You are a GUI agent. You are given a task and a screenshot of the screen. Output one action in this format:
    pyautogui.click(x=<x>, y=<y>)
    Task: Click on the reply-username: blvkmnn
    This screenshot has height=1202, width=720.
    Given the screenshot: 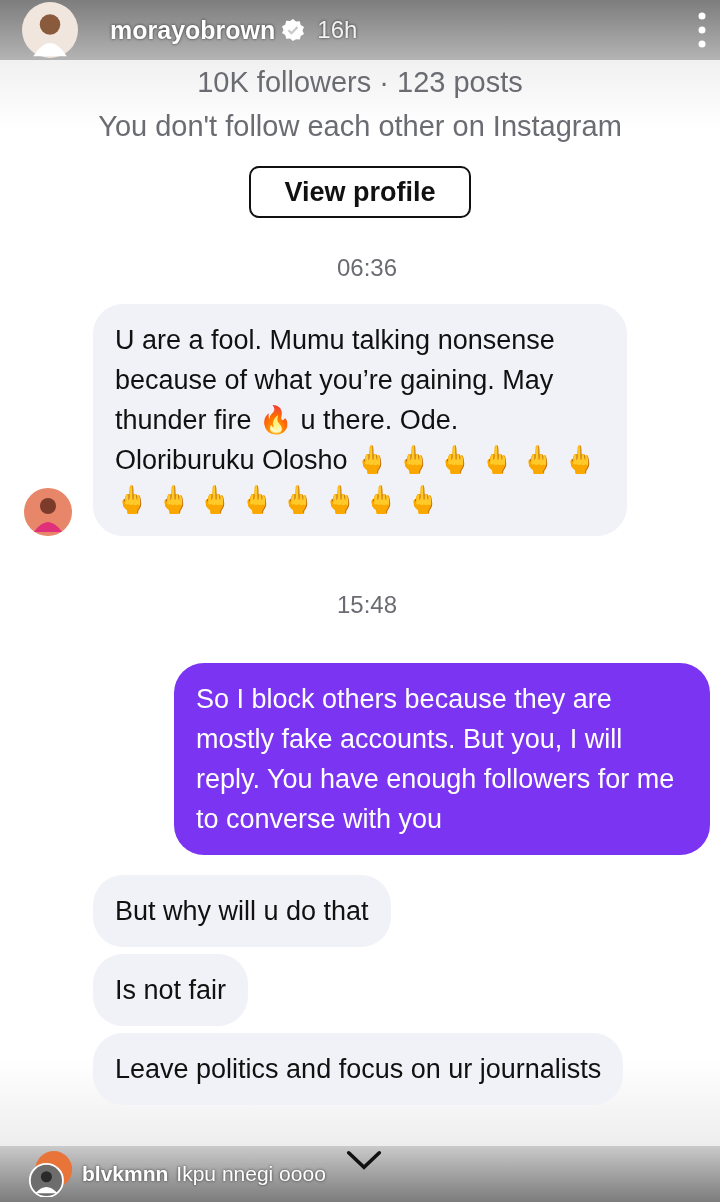 What is the action you would take?
    pyautogui.click(x=125, y=1174)
    